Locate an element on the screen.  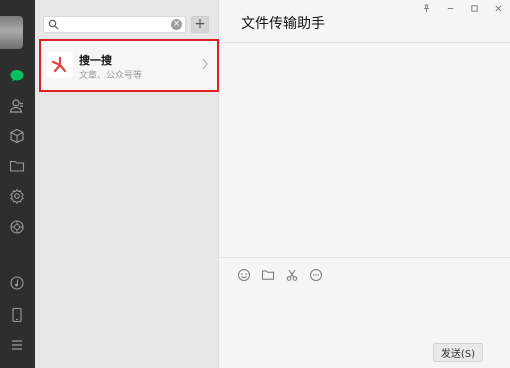
close-icon is located at coordinates (498, 8).